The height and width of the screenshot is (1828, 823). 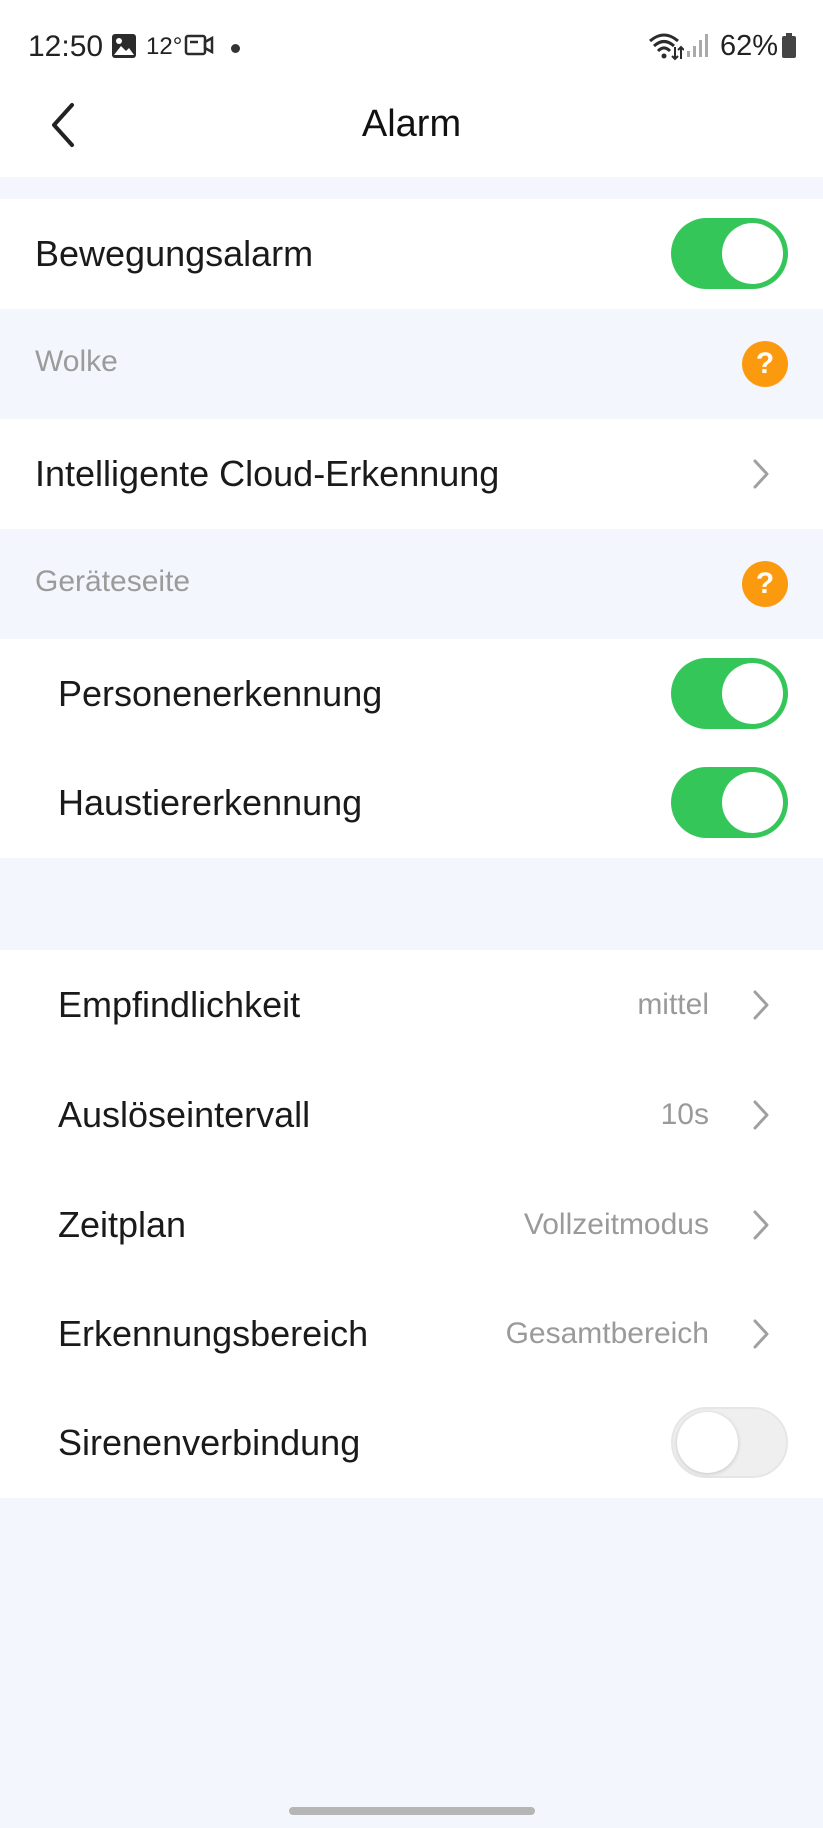 What do you see at coordinates (412, 1811) in the screenshot?
I see `home-indicator` at bounding box center [412, 1811].